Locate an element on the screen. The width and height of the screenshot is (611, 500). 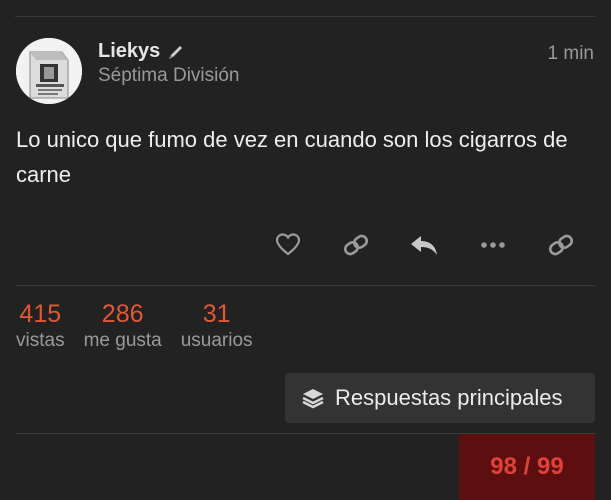
reply-icon is located at coordinates (424, 245).